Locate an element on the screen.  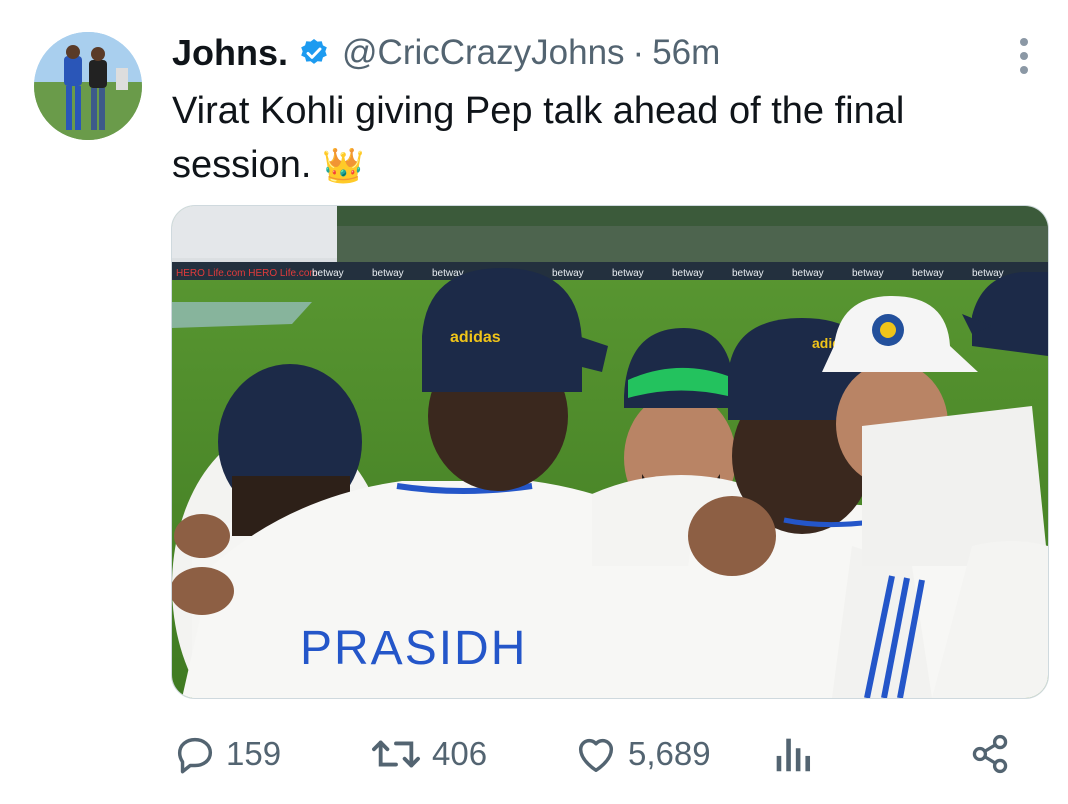
cap-center is located at coordinates (502, 330).